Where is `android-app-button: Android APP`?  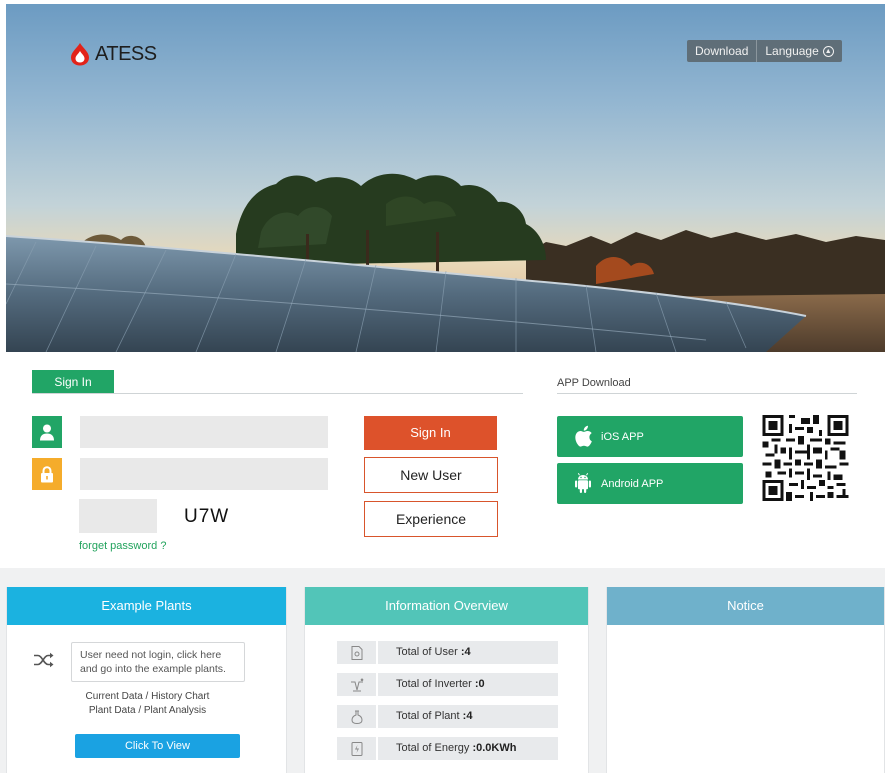
android-app-button: Android APP is located at coordinates (650, 483).